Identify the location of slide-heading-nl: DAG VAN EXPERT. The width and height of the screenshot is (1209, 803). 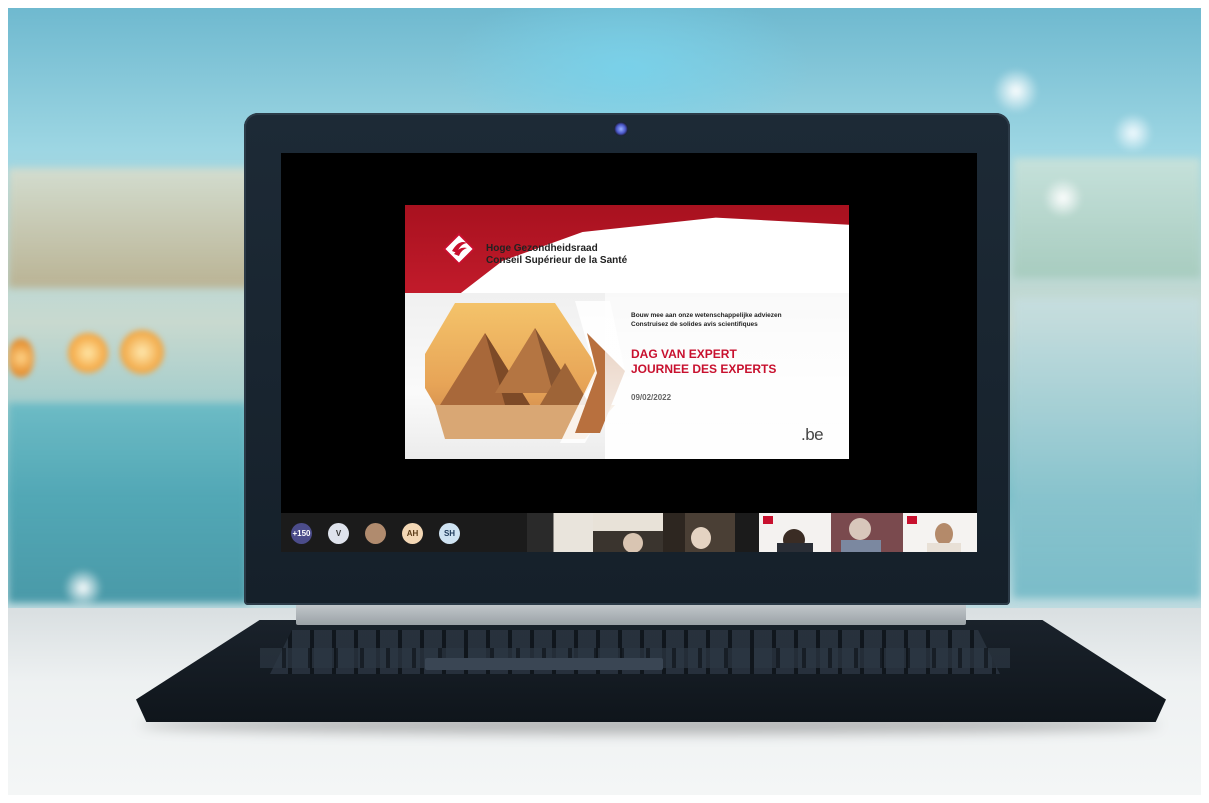
(684, 354).